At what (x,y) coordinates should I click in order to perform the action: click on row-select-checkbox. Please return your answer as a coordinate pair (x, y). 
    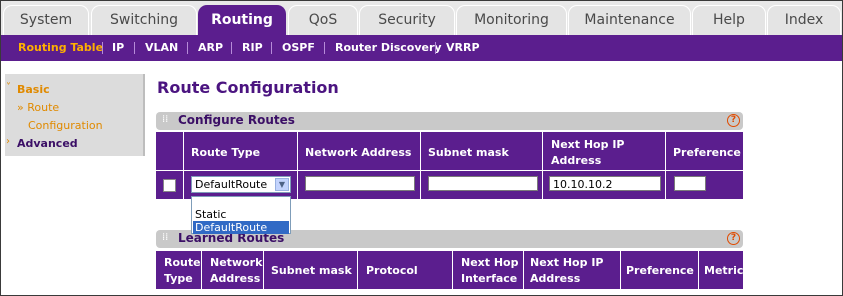
    Looking at the image, I should click on (169, 185).